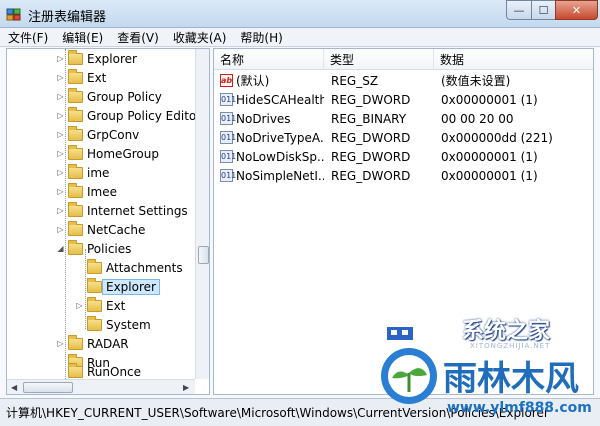 This screenshot has height=426, width=600. I want to click on tree-item-policies: ◢ Policies, so click(93, 248).